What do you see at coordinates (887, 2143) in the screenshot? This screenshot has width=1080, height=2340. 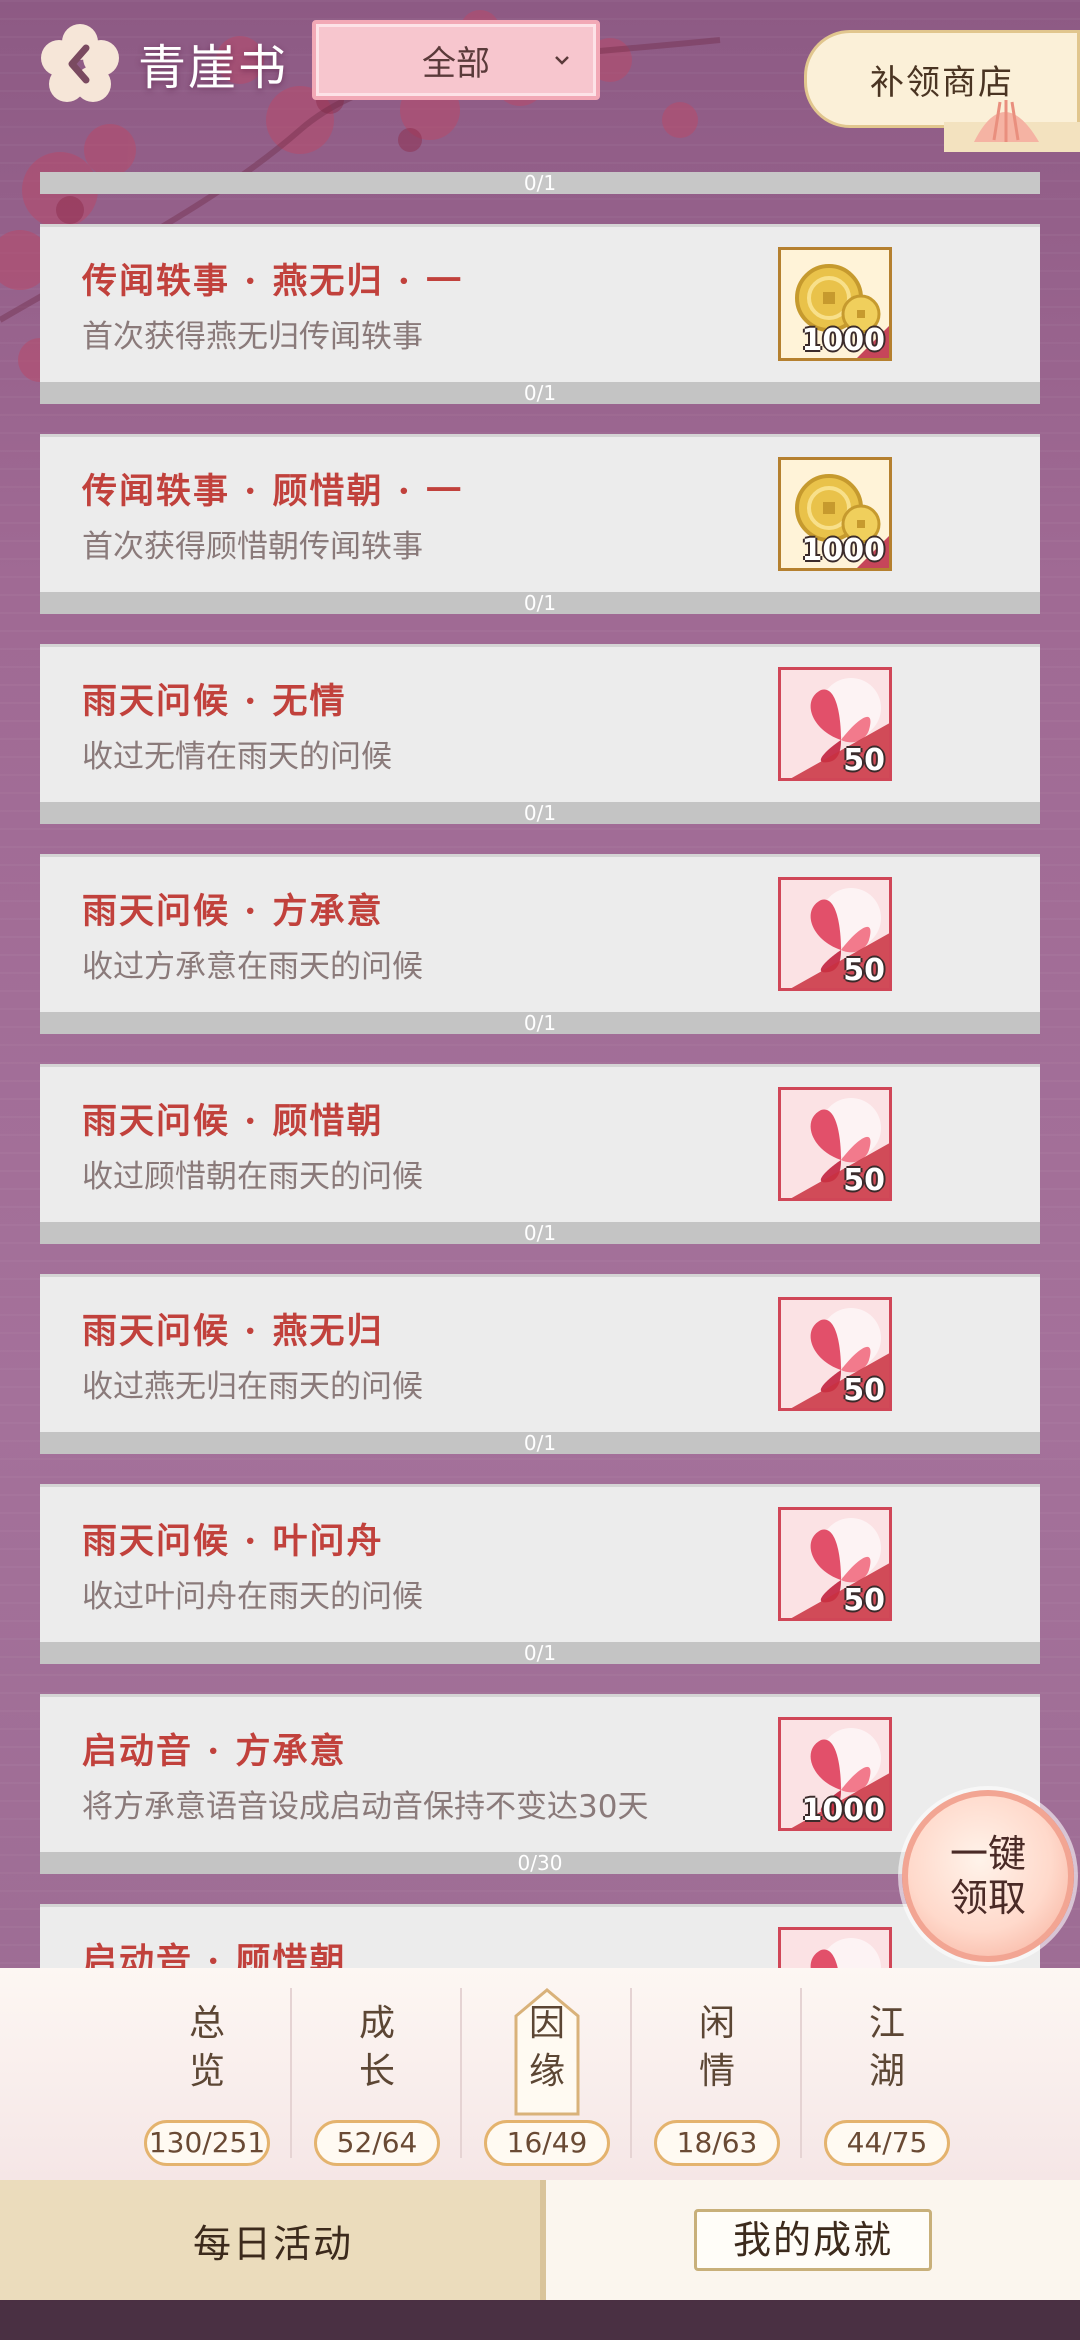 I see `category-count: 44/75` at bounding box center [887, 2143].